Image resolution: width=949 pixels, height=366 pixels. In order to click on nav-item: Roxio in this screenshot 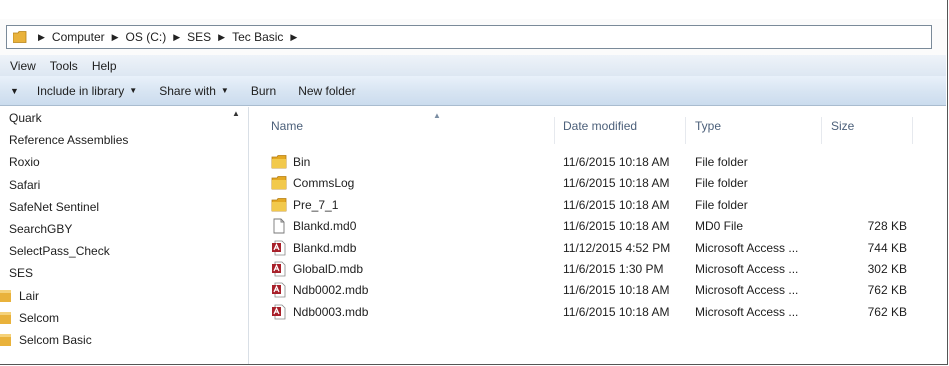, I will do `click(124, 162)`.